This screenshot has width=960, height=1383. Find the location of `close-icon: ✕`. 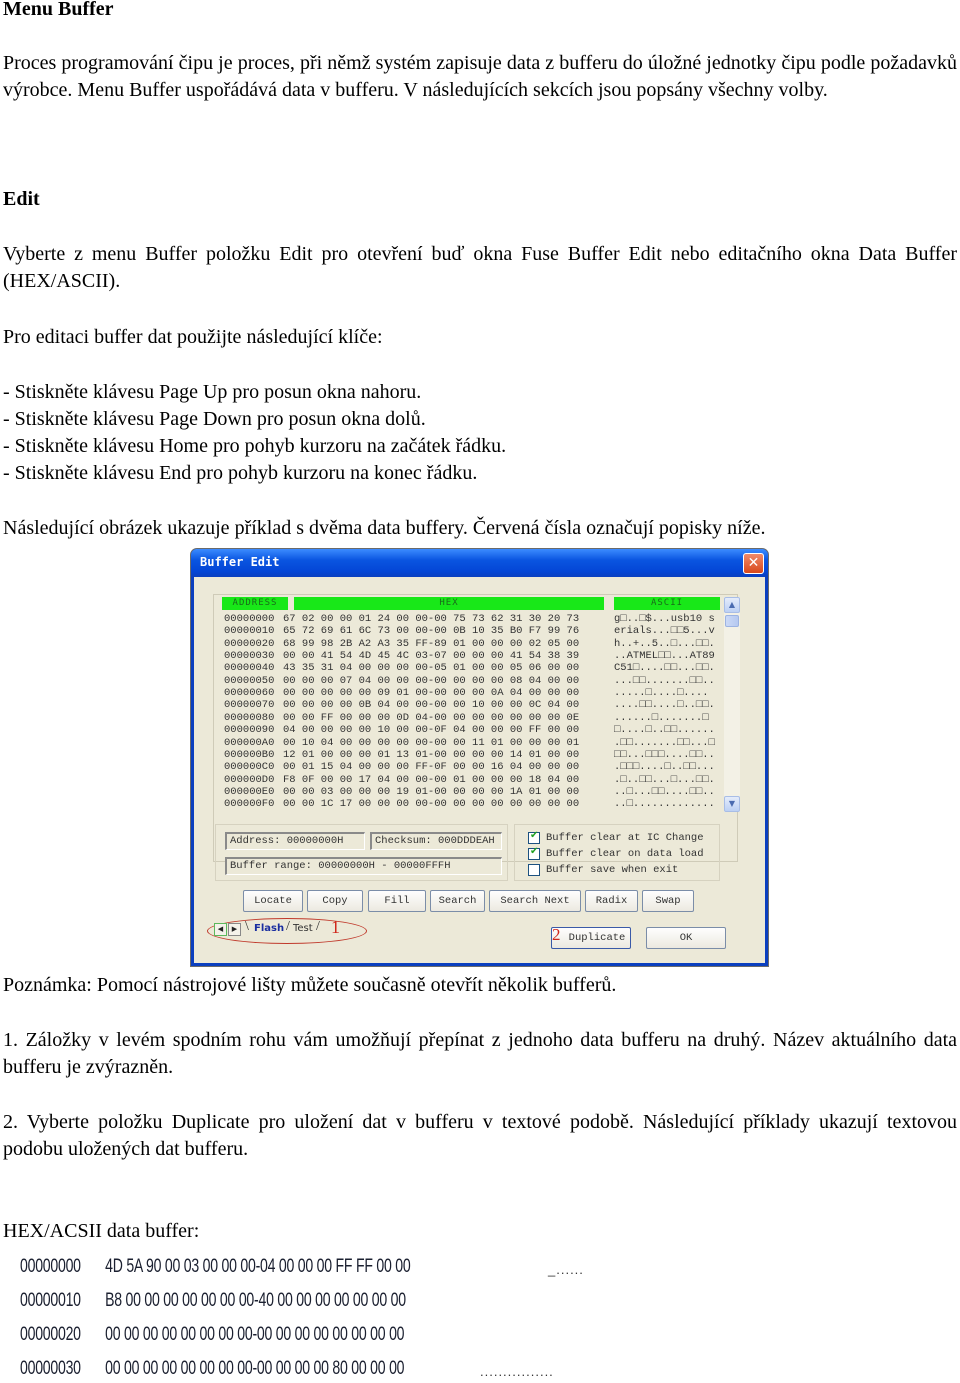

close-icon: ✕ is located at coordinates (753, 563).